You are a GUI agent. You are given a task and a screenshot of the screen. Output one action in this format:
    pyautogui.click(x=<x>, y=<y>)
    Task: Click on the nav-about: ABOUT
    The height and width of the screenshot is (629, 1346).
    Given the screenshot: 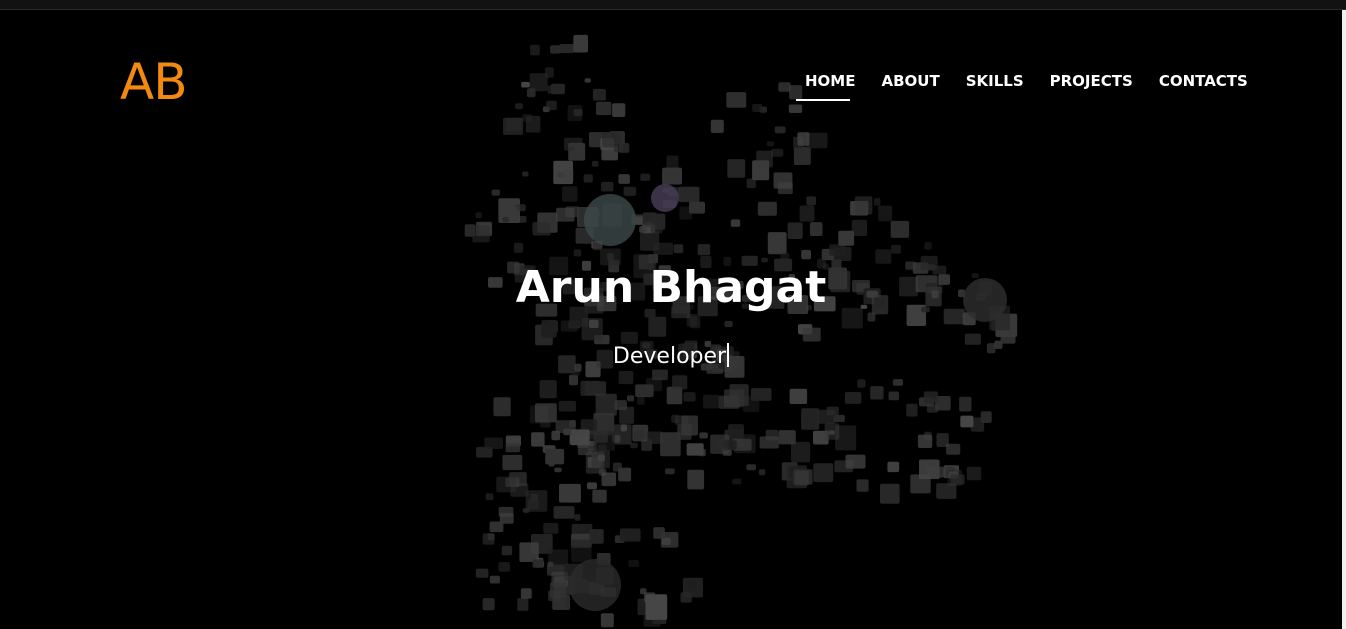 What is the action you would take?
    pyautogui.click(x=910, y=86)
    